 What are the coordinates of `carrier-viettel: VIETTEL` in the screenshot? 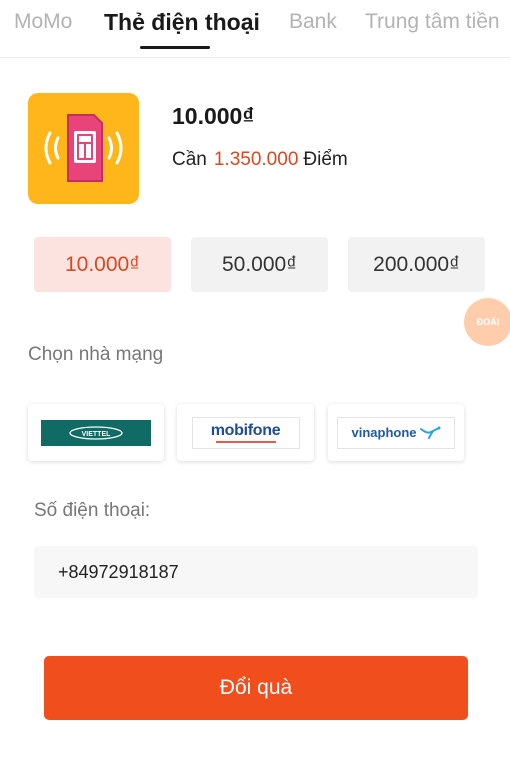 It's located at (96, 432).